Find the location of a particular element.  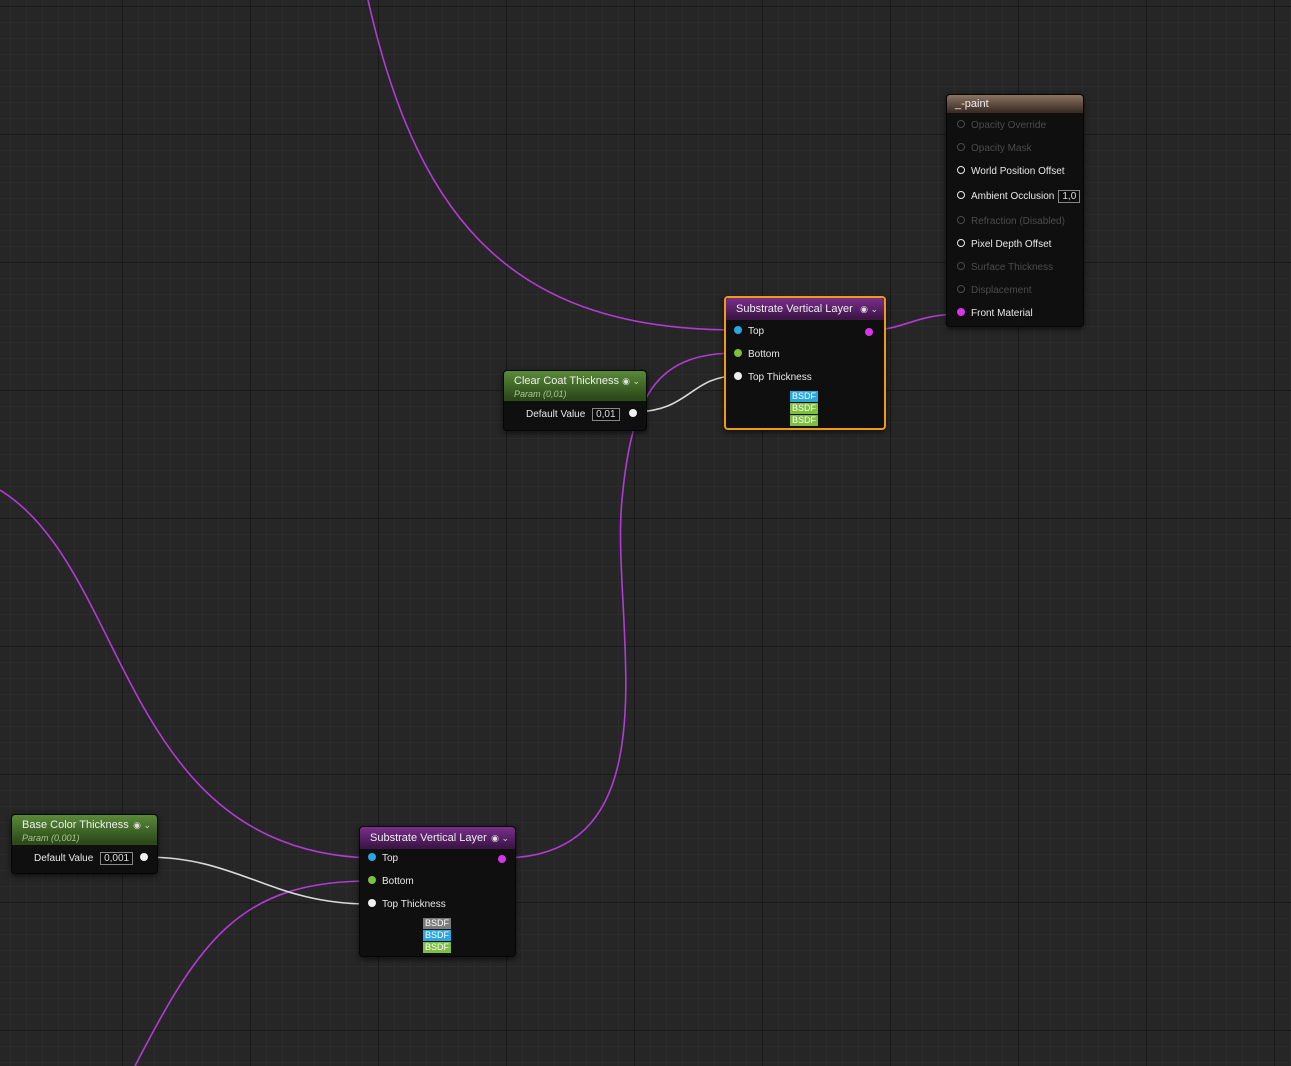

default-value-input: 0,001 is located at coordinates (117, 858).